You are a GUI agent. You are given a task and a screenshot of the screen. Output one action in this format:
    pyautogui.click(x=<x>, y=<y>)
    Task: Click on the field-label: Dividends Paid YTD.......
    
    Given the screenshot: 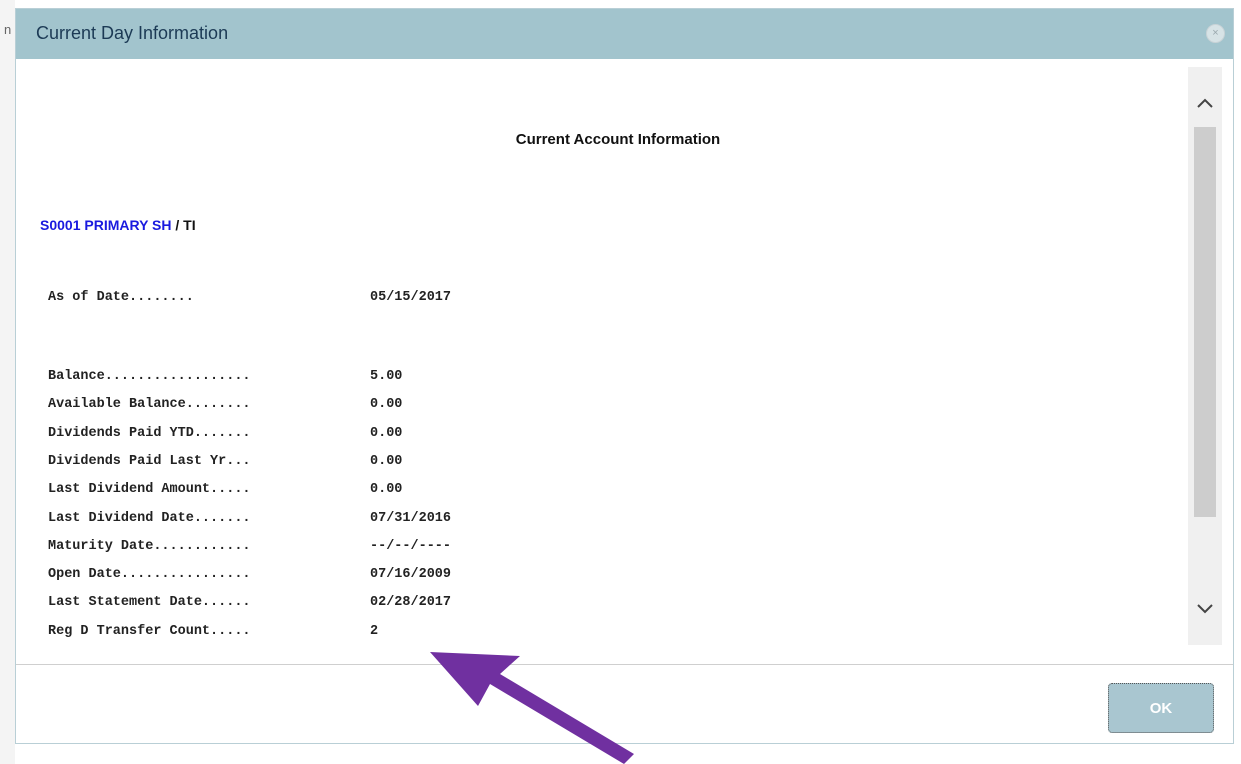 What is the action you would take?
    pyautogui.click(x=149, y=433)
    